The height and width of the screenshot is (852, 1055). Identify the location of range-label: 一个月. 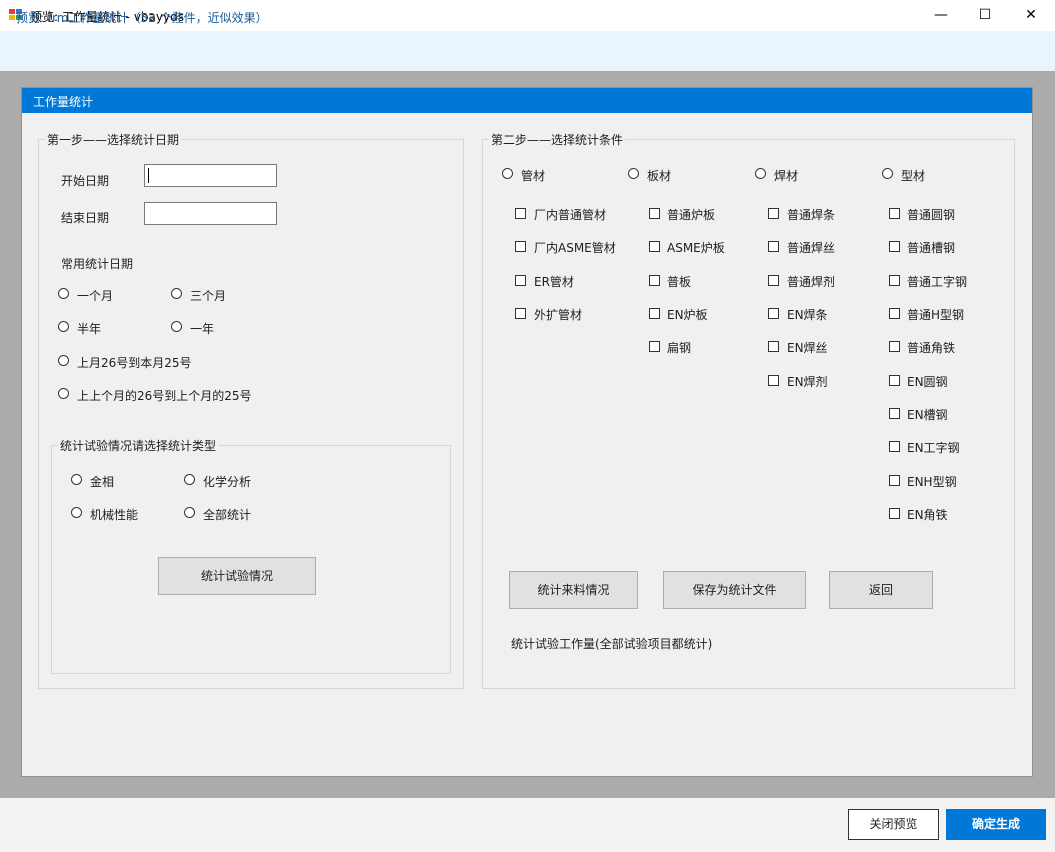
(95, 296).